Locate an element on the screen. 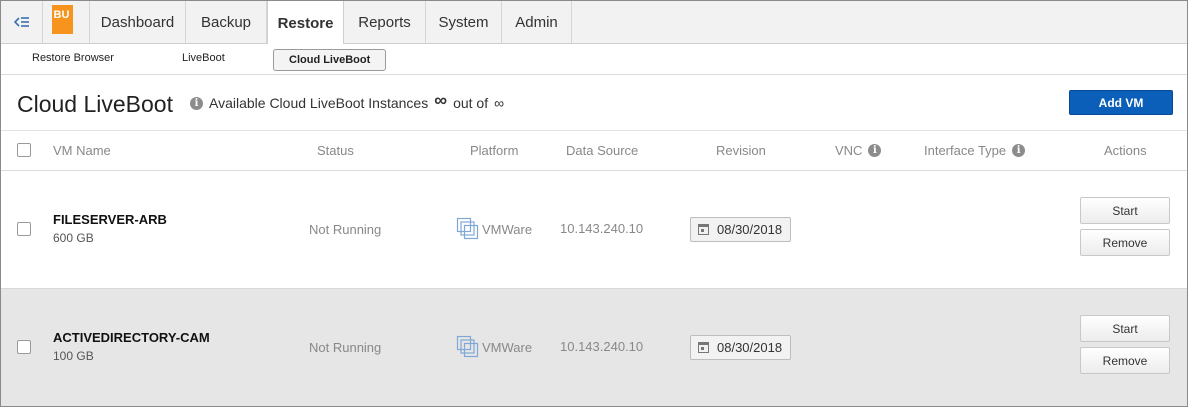  column-actions-label: Actions is located at coordinates (1125, 150).